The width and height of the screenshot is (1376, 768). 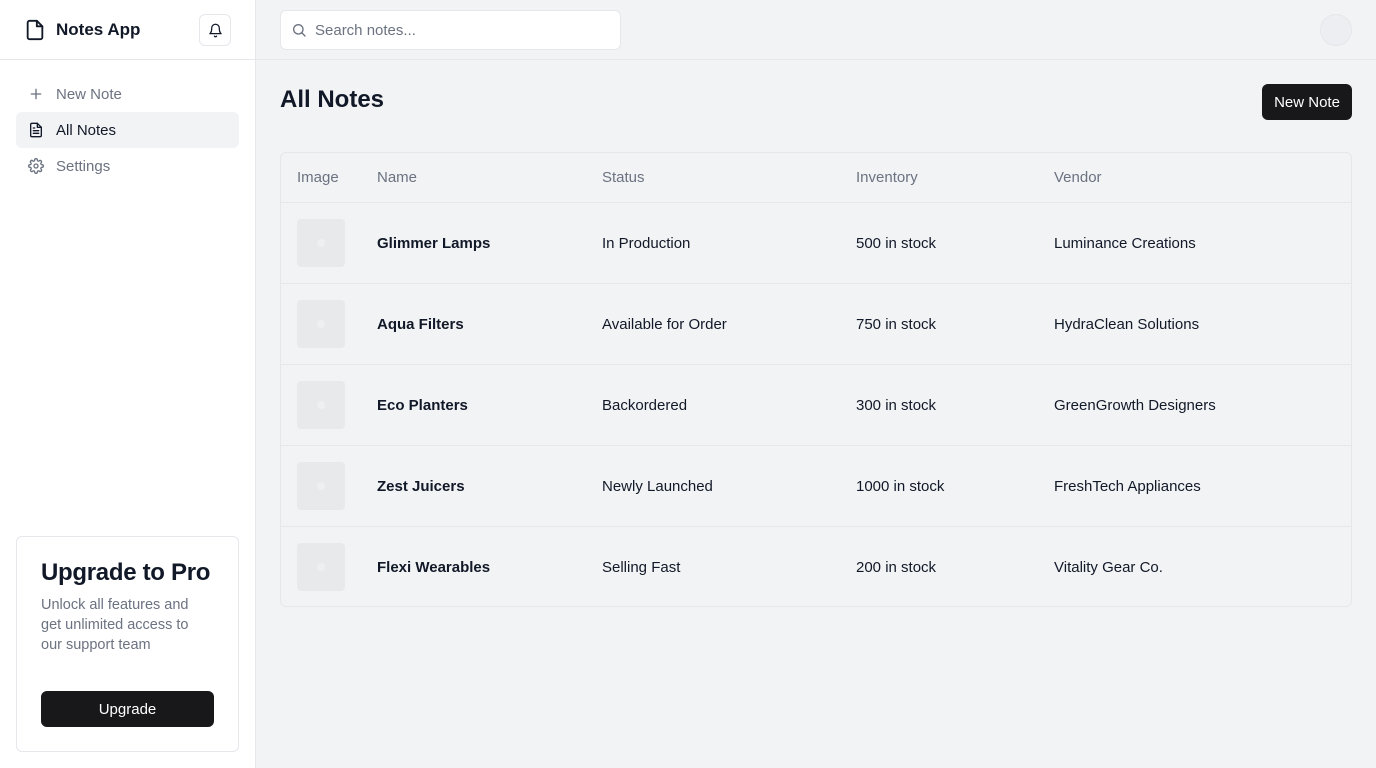 I want to click on row-status: Available for Order, so click(x=664, y=324).